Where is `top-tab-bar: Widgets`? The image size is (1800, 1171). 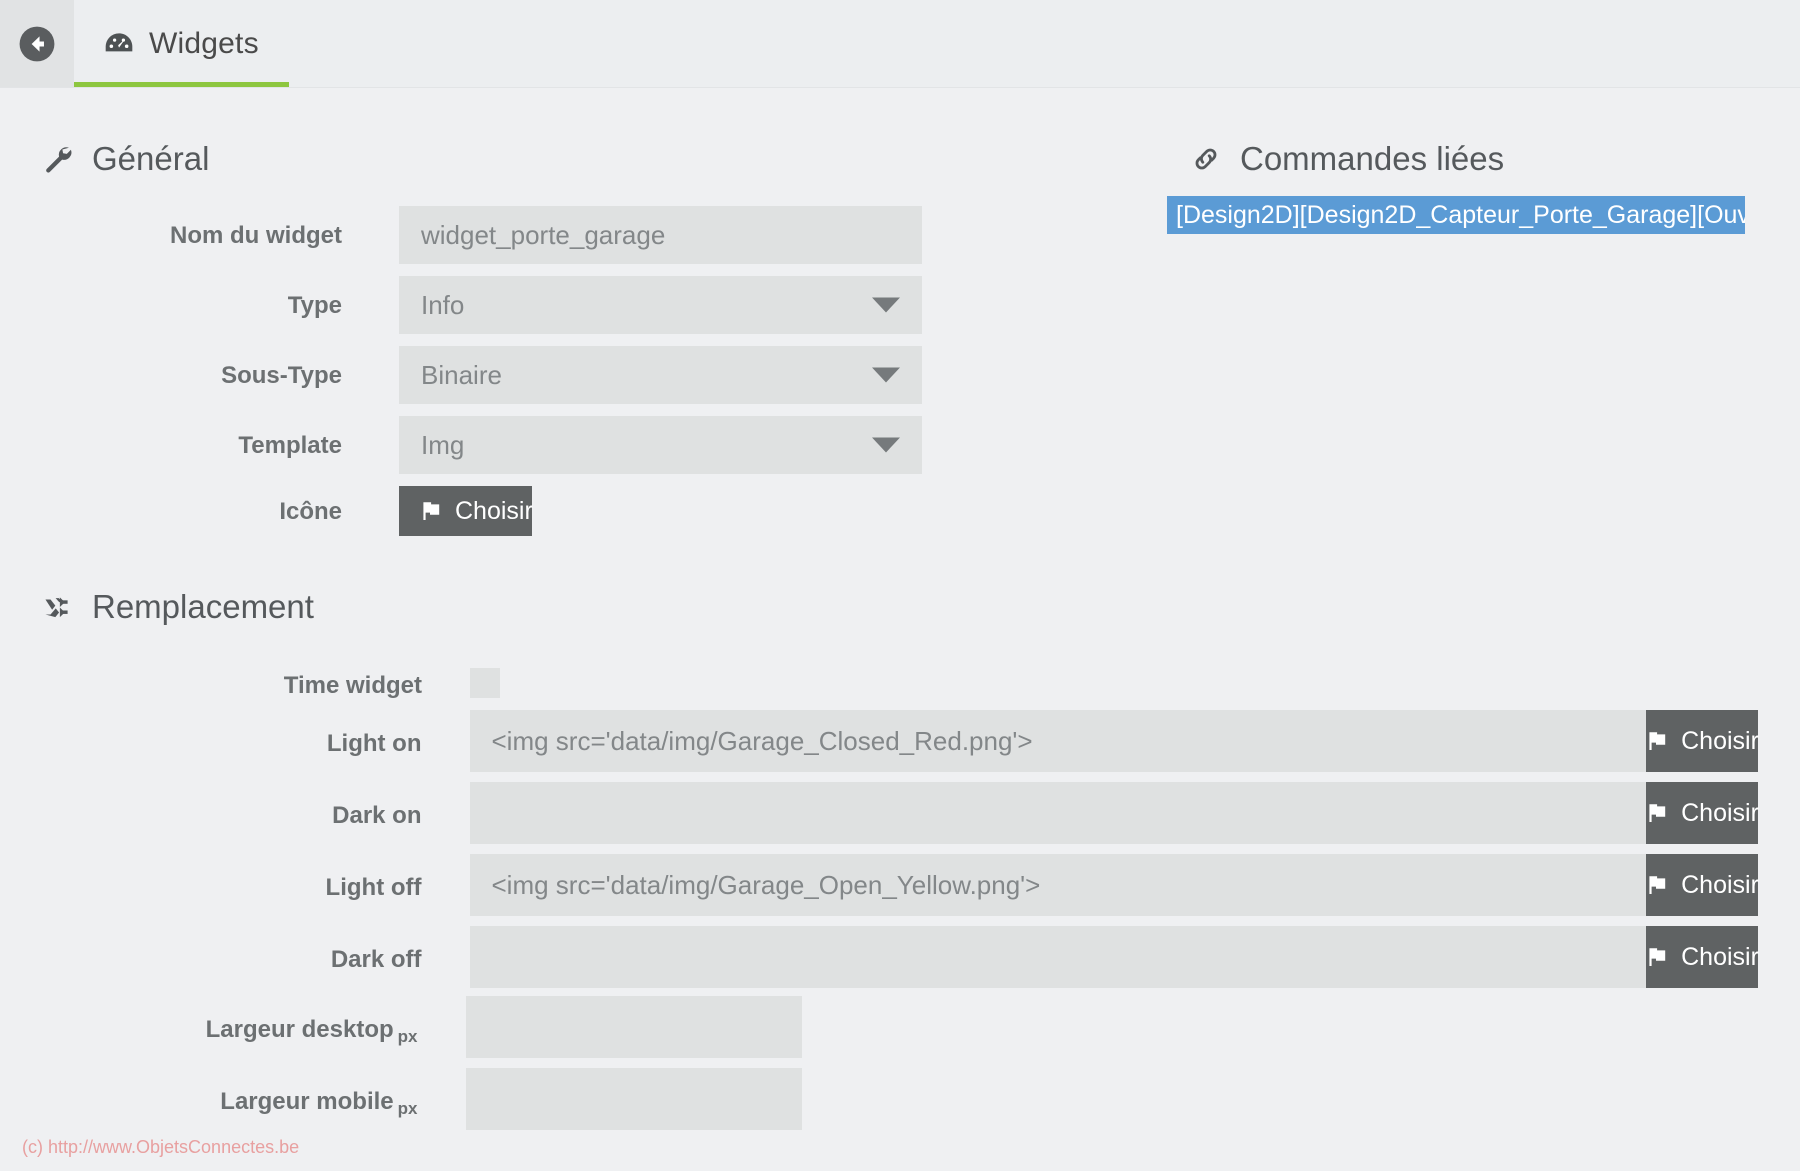 top-tab-bar: Widgets is located at coordinates (900, 44).